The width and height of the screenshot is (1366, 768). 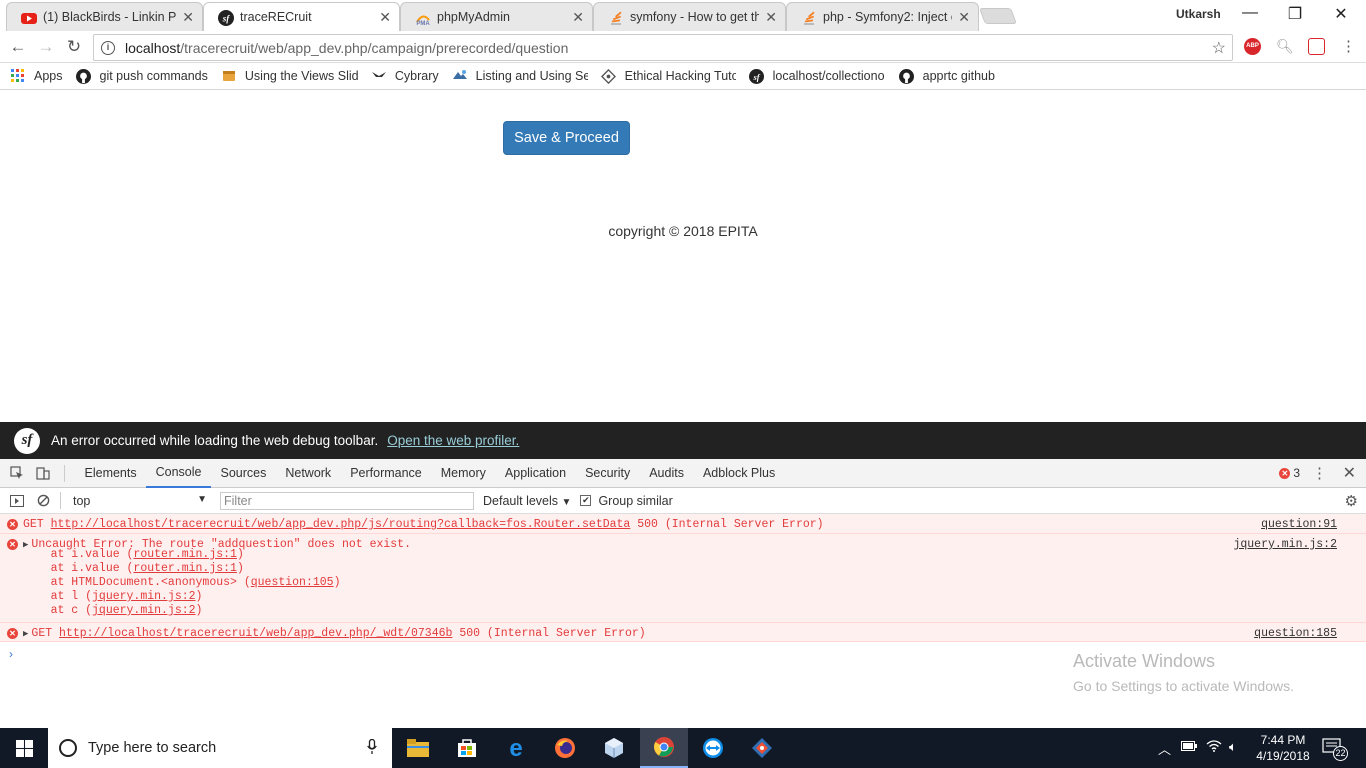 I want to click on profile-name: Utkarsh, so click(x=1198, y=14).